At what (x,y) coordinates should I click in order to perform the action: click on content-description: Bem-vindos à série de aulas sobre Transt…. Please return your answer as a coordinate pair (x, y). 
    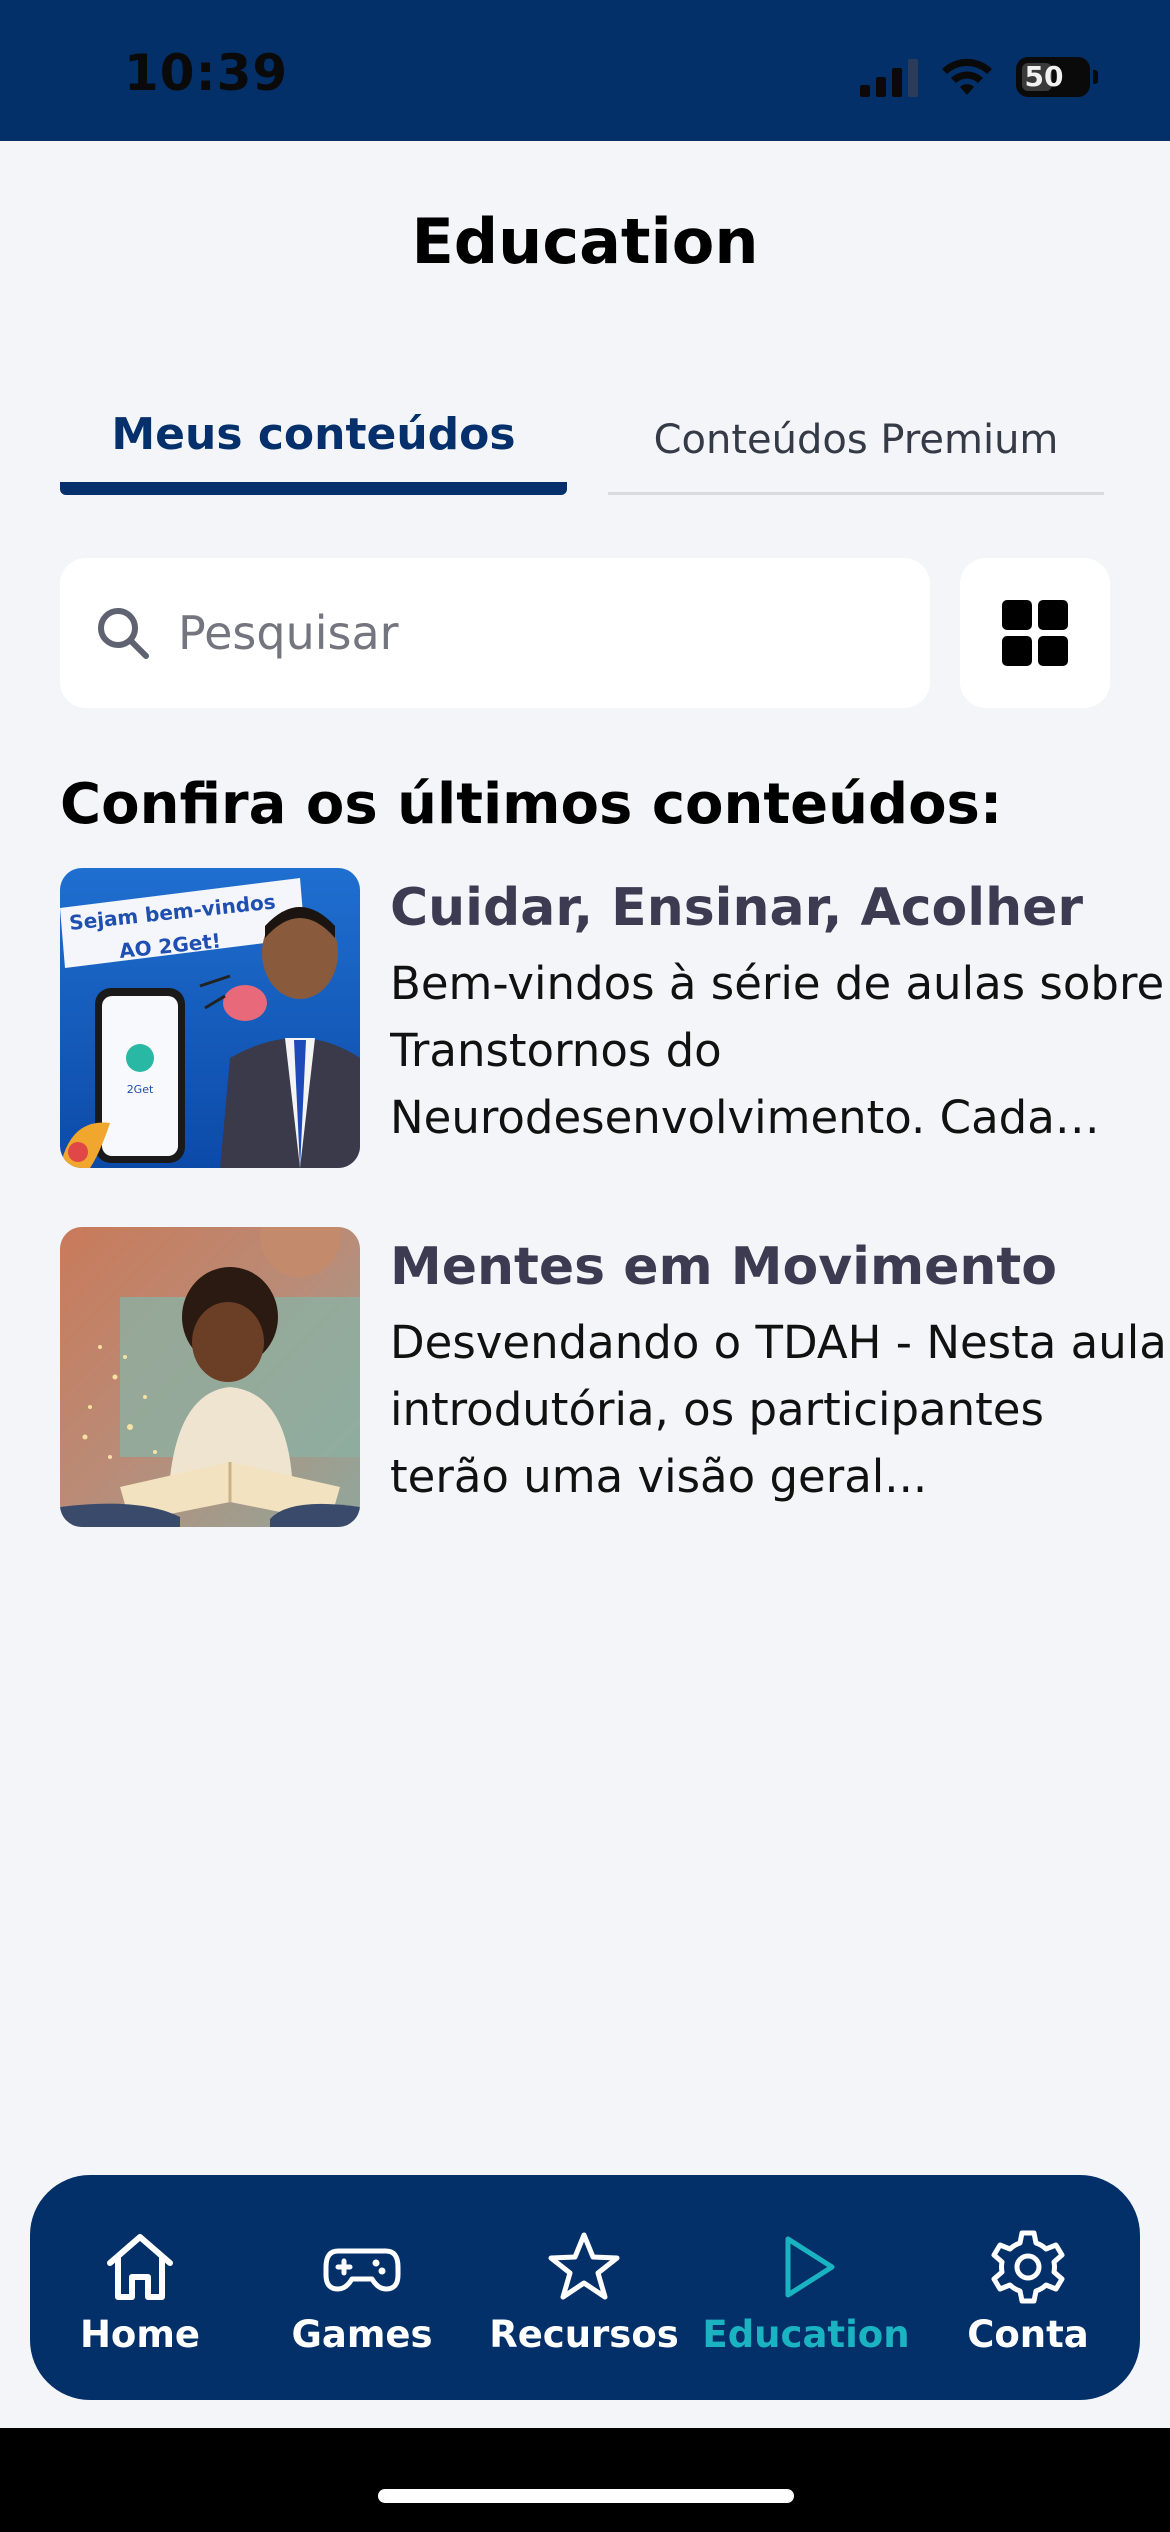
    Looking at the image, I should click on (777, 1050).